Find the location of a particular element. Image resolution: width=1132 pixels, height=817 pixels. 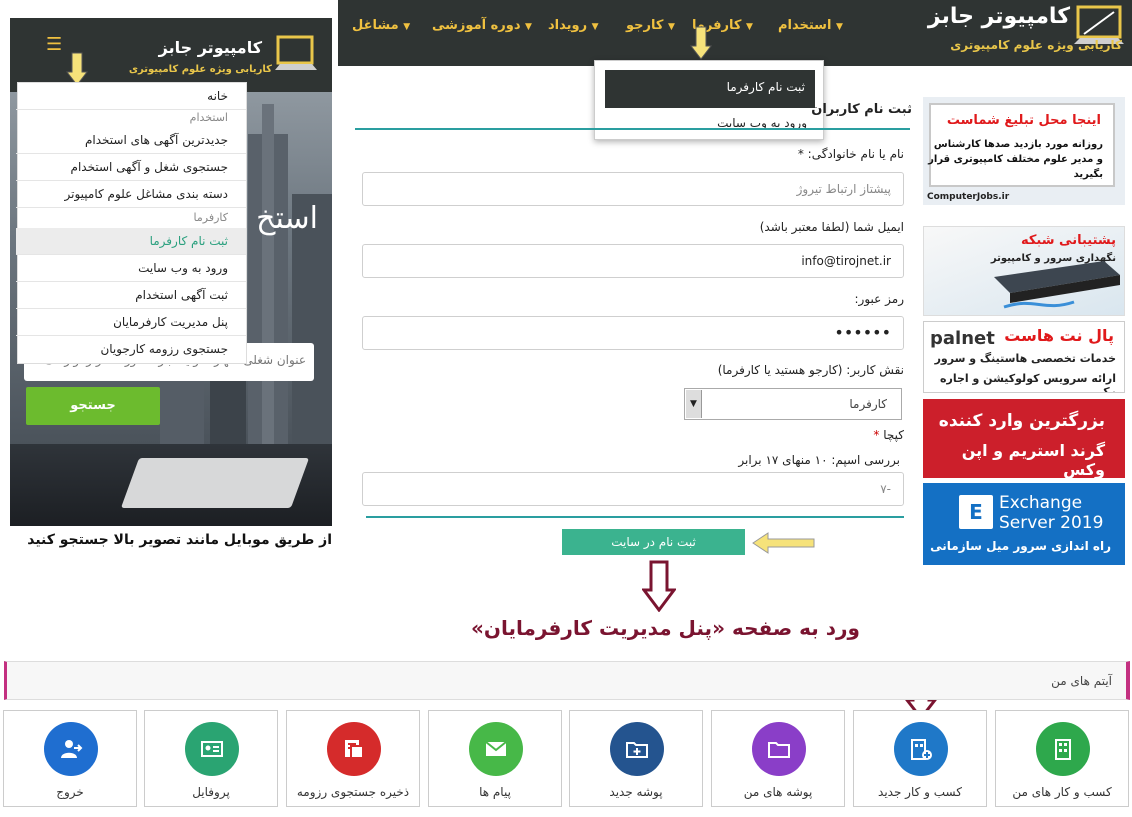

tile-new-business: کسب و کار جدید is located at coordinates (920, 758).